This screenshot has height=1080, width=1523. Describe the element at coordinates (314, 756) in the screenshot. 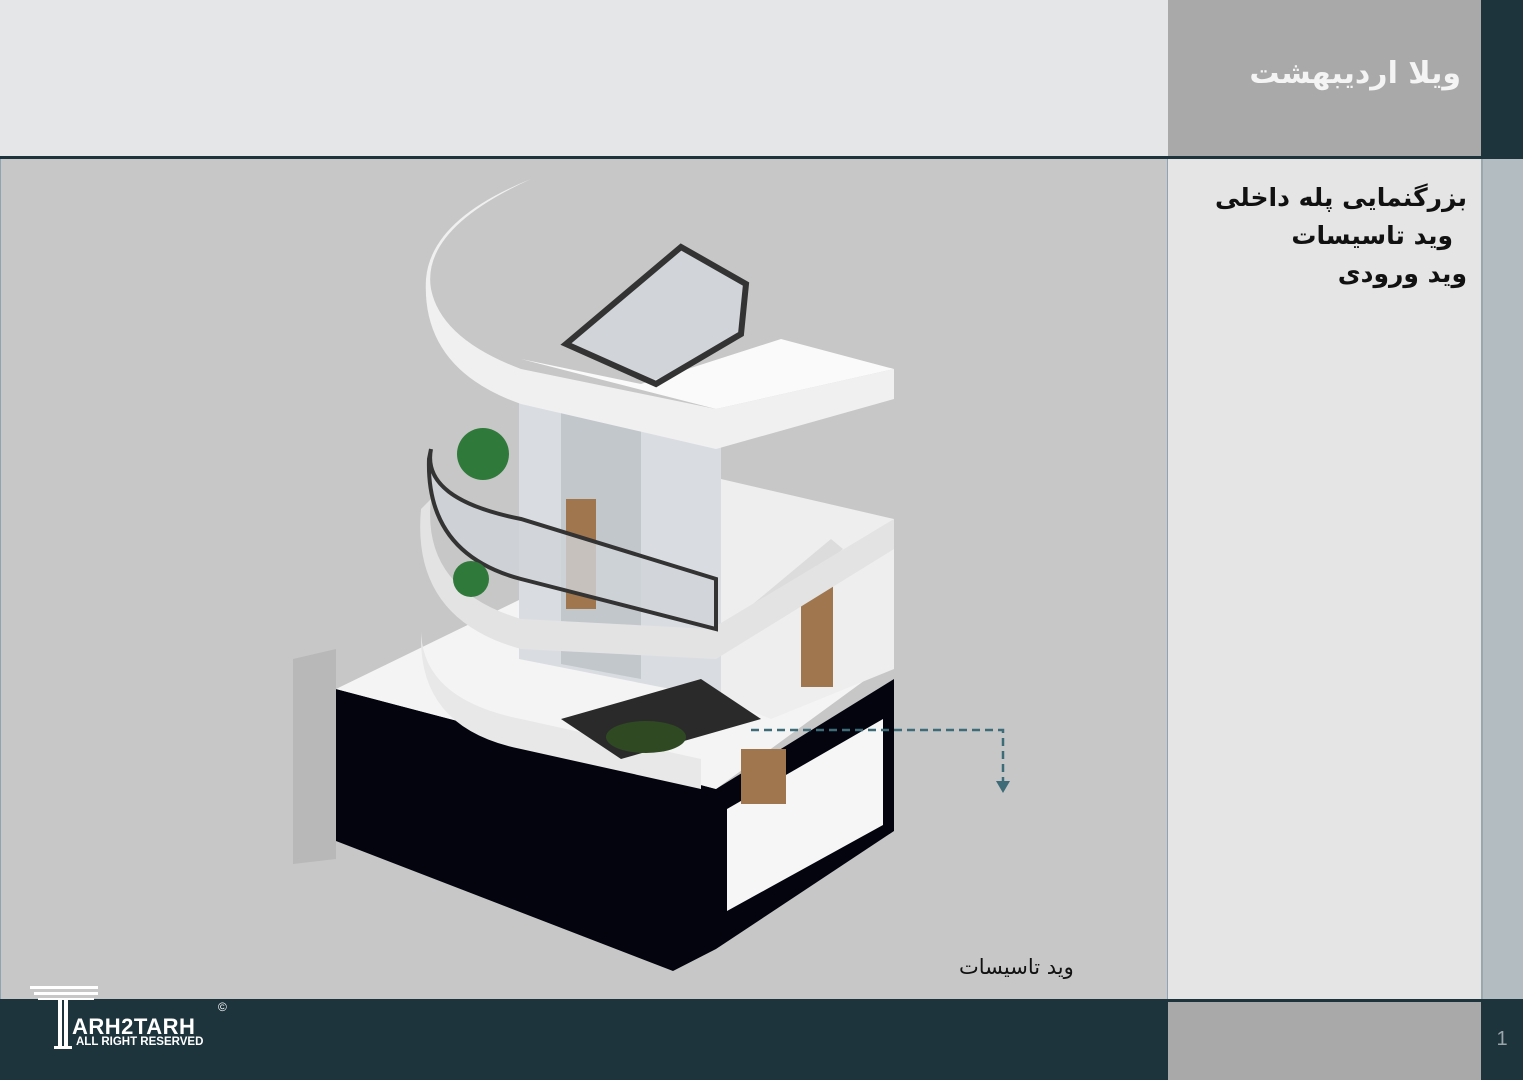

I see `ground-shadow` at that location.